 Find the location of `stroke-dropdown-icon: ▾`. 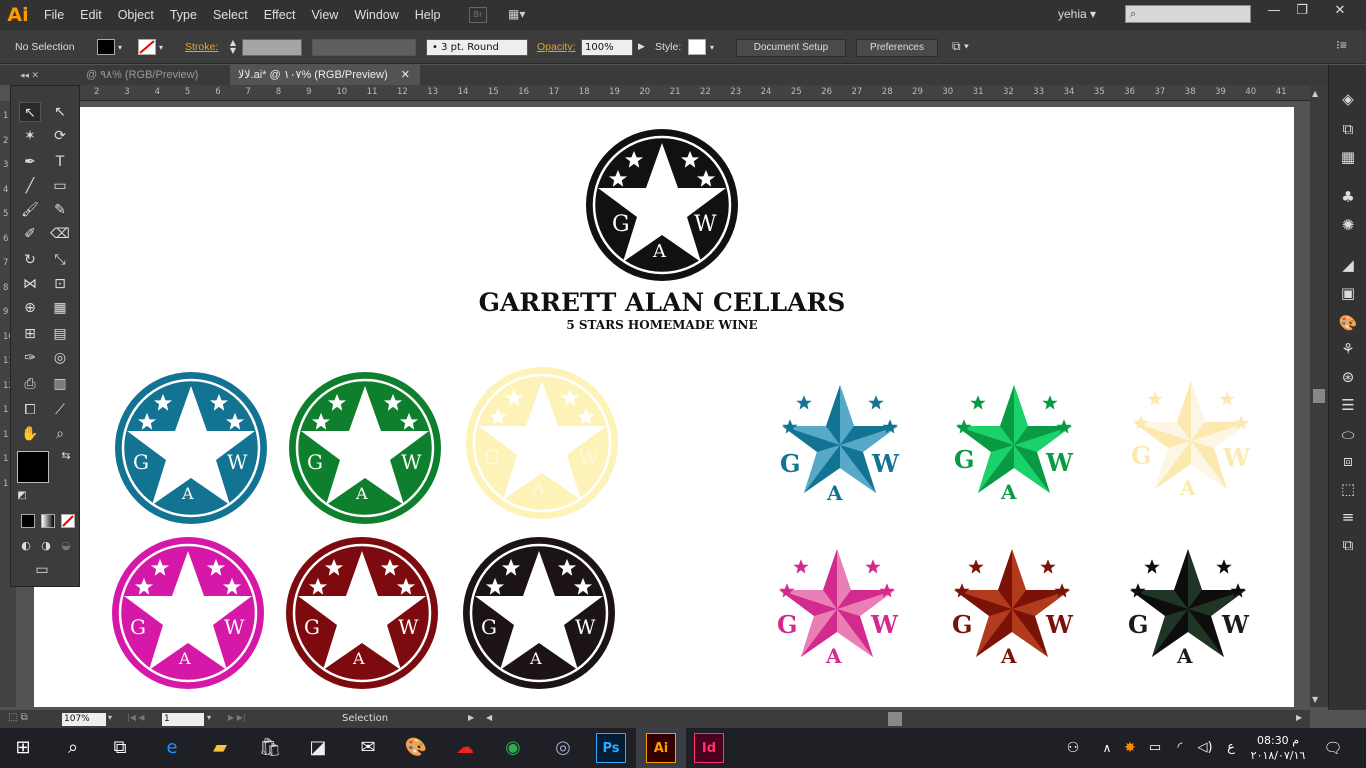

stroke-dropdown-icon: ▾ is located at coordinates (161, 47).